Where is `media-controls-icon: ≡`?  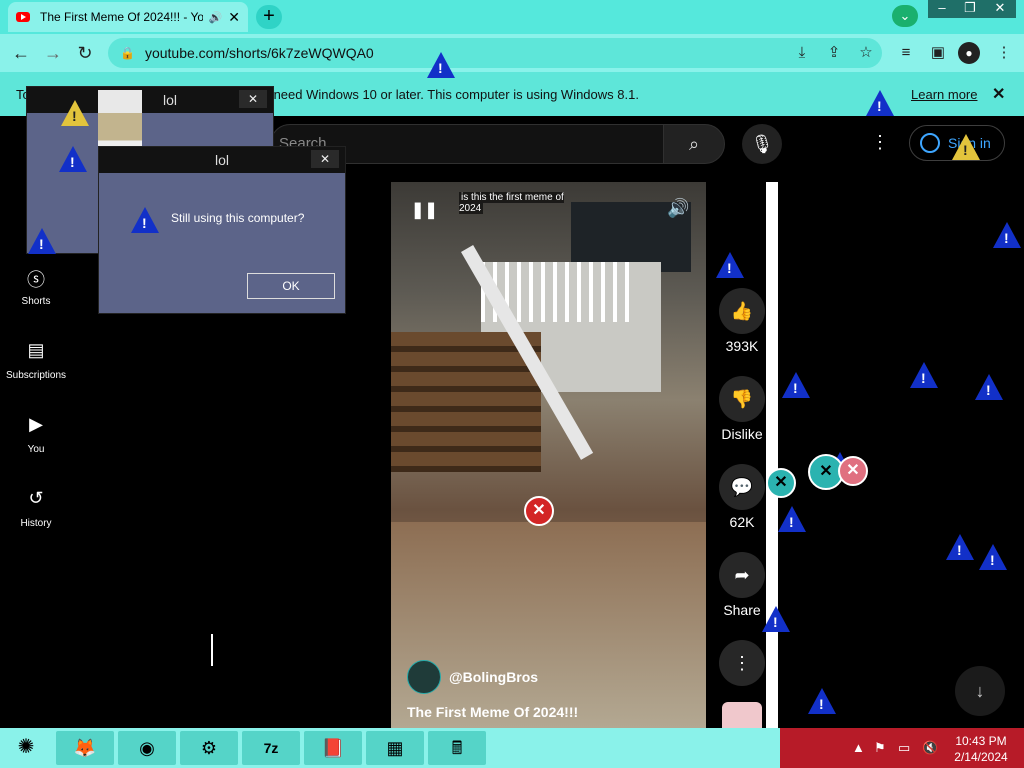
media-controls-icon: ≡ is located at coordinates (906, 53).